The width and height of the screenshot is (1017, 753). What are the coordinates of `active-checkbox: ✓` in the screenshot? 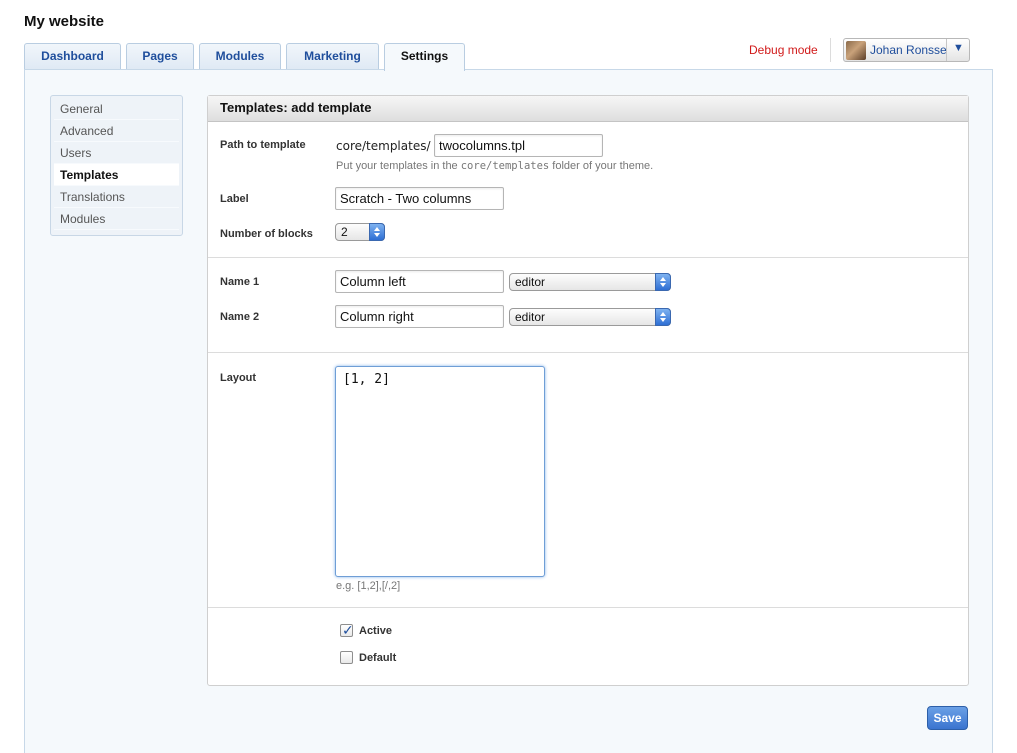 It's located at (347, 630).